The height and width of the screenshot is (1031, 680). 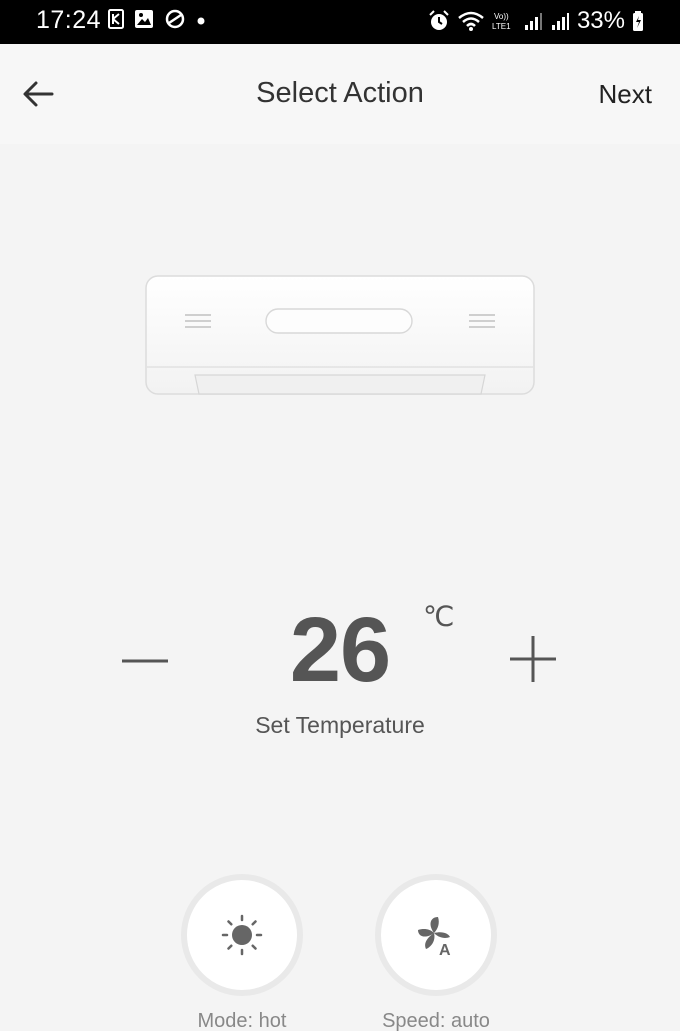 I want to click on svg-text: Vo)), so click(x=501, y=16).